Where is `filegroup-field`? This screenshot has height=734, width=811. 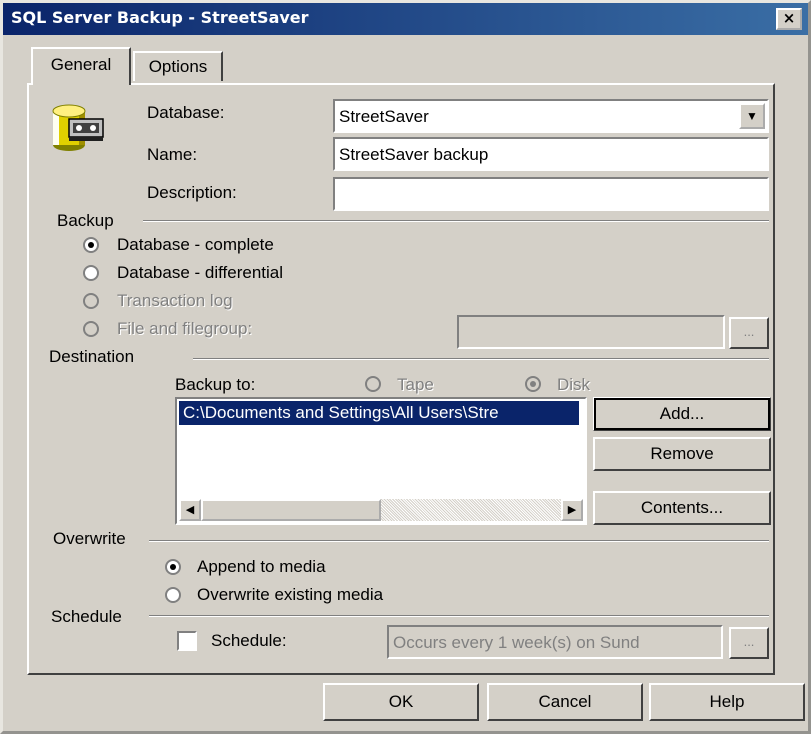
filegroup-field is located at coordinates (591, 332).